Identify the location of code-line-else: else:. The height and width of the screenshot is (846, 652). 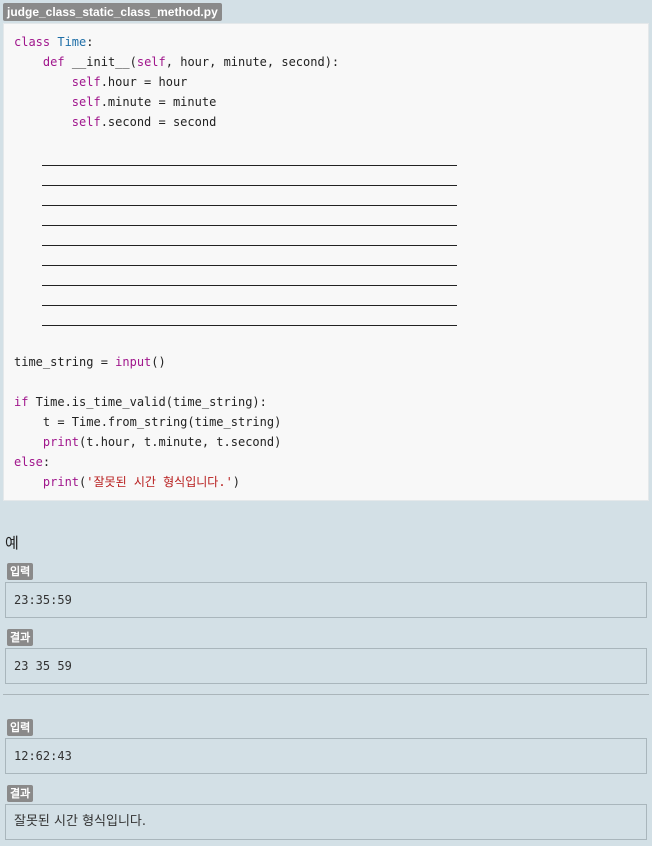
(32, 462).